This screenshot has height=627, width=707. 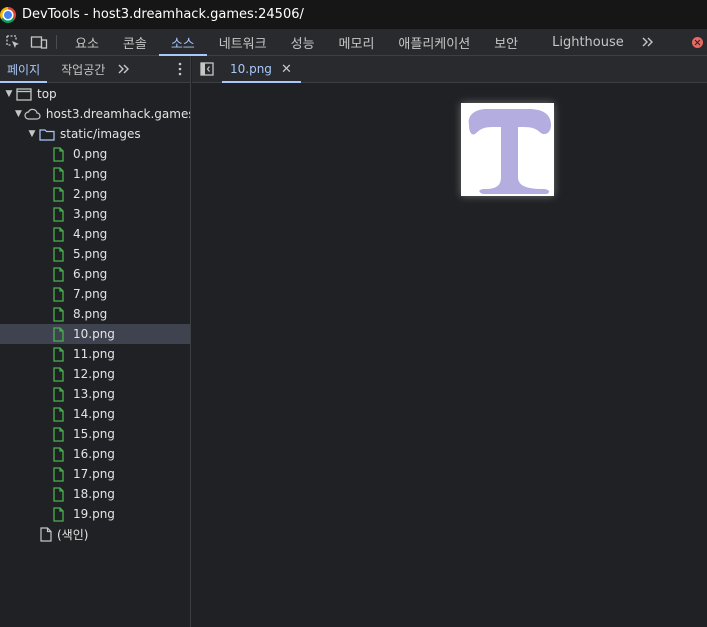 What do you see at coordinates (24, 94) in the screenshot?
I see `frame-icon` at bounding box center [24, 94].